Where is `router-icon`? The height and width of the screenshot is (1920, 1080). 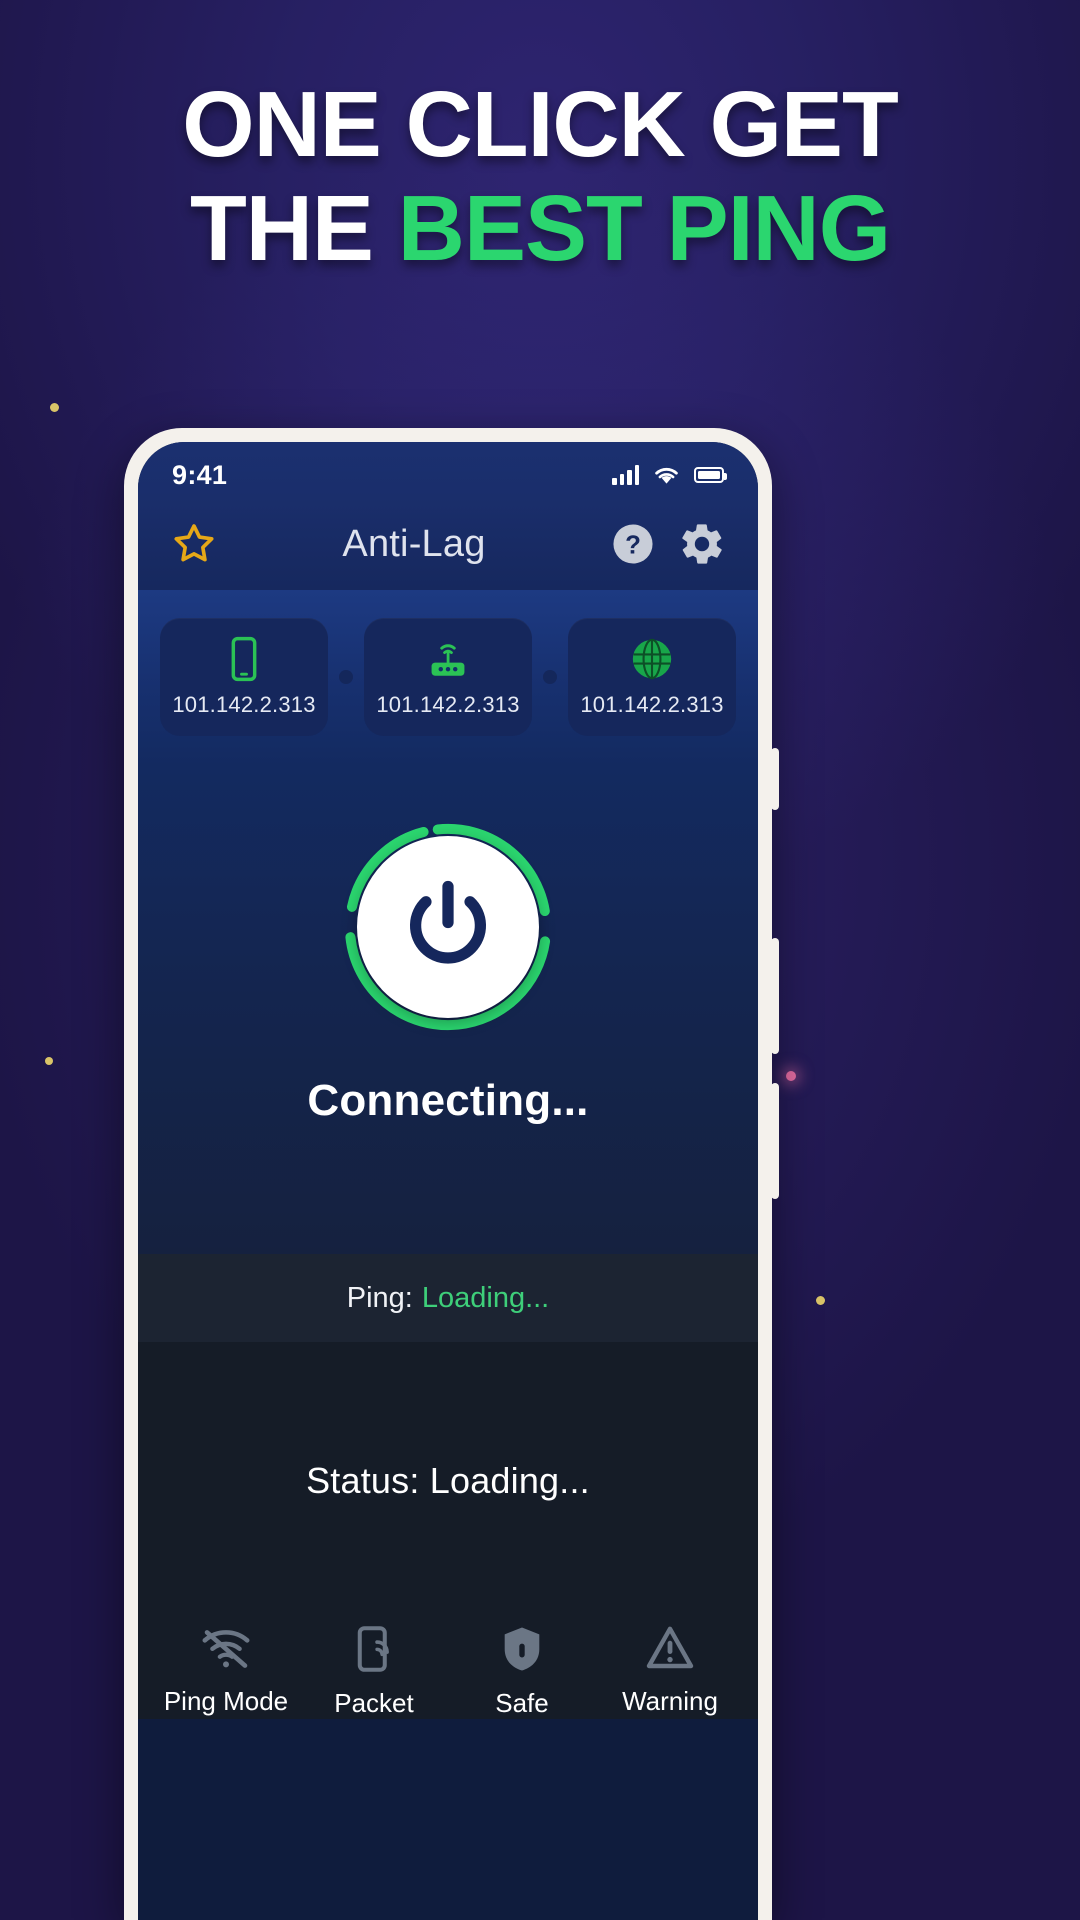 router-icon is located at coordinates (448, 659).